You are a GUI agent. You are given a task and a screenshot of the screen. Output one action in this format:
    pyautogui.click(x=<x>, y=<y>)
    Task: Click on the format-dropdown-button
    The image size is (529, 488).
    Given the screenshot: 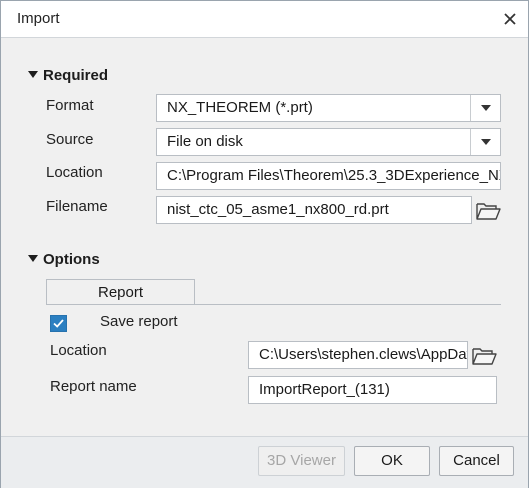 What is the action you would take?
    pyautogui.click(x=485, y=108)
    